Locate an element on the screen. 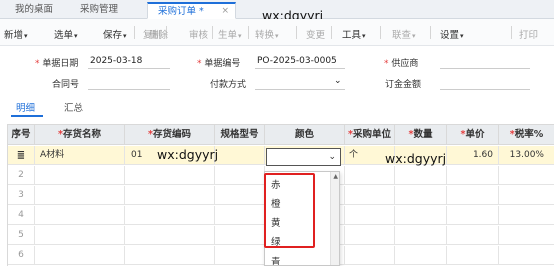  tab-summary: 汇总 is located at coordinates (73, 107).